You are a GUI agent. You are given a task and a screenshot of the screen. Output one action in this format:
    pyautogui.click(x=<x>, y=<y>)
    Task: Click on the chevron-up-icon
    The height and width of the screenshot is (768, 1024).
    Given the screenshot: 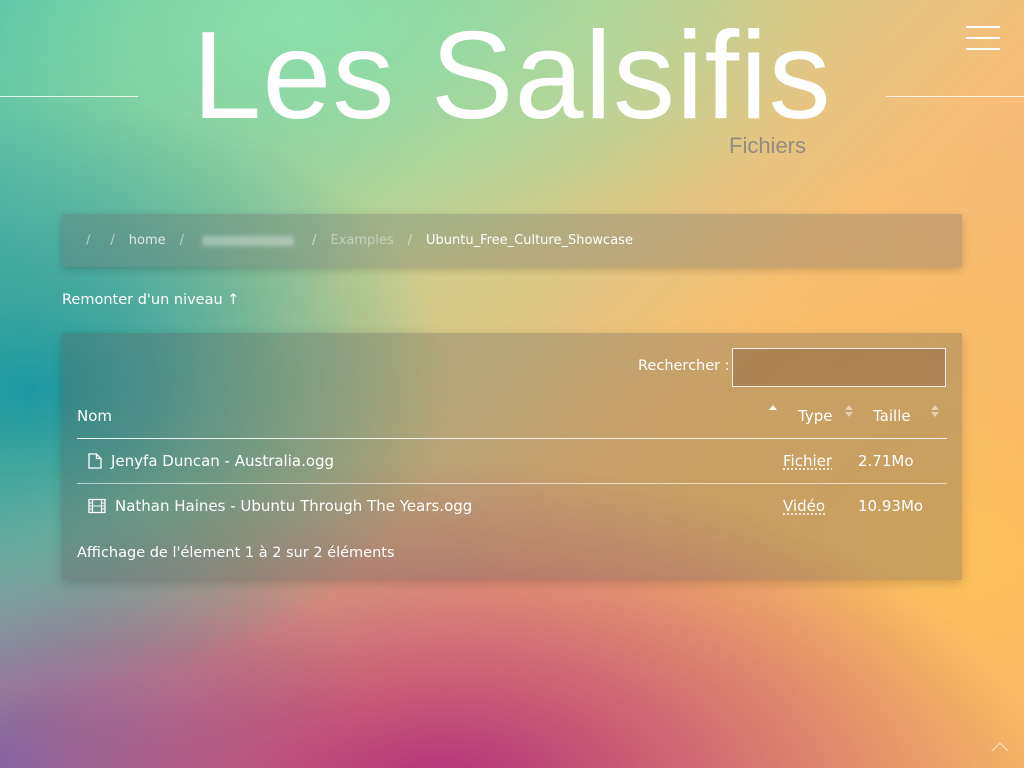 What is the action you would take?
    pyautogui.click(x=1000, y=745)
    